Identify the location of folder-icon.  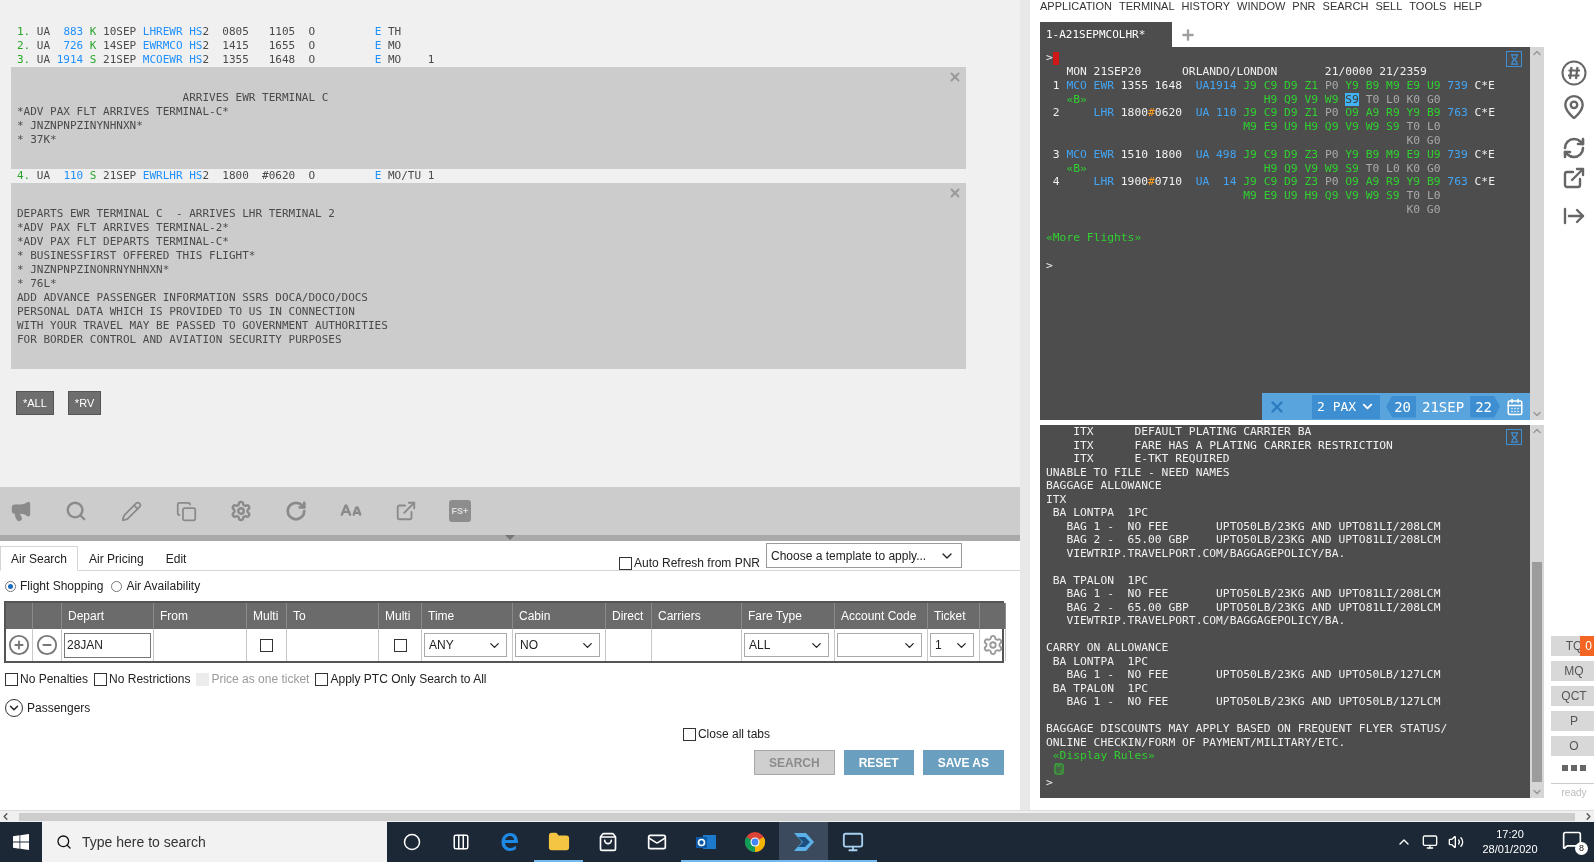
(558, 842).